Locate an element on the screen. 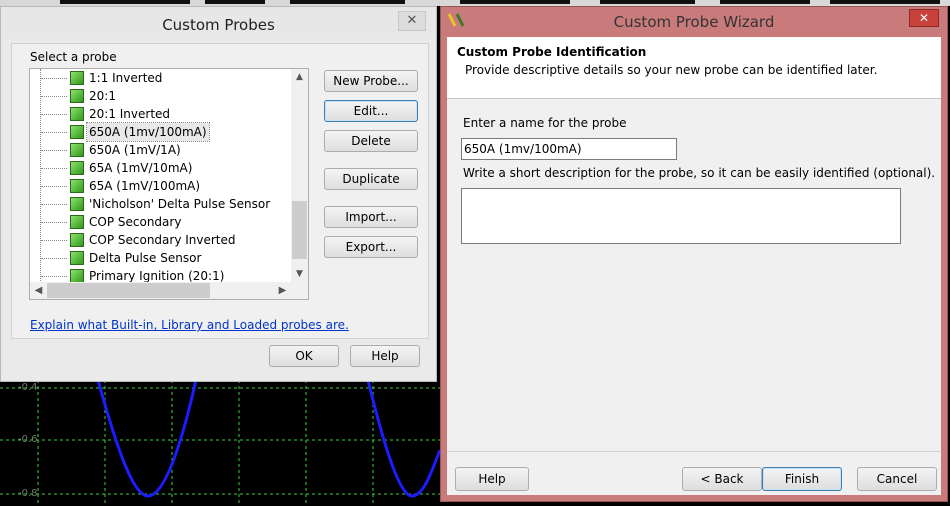  probe-tree-item-selected: 650A (1mv/100mA) is located at coordinates (161, 132).